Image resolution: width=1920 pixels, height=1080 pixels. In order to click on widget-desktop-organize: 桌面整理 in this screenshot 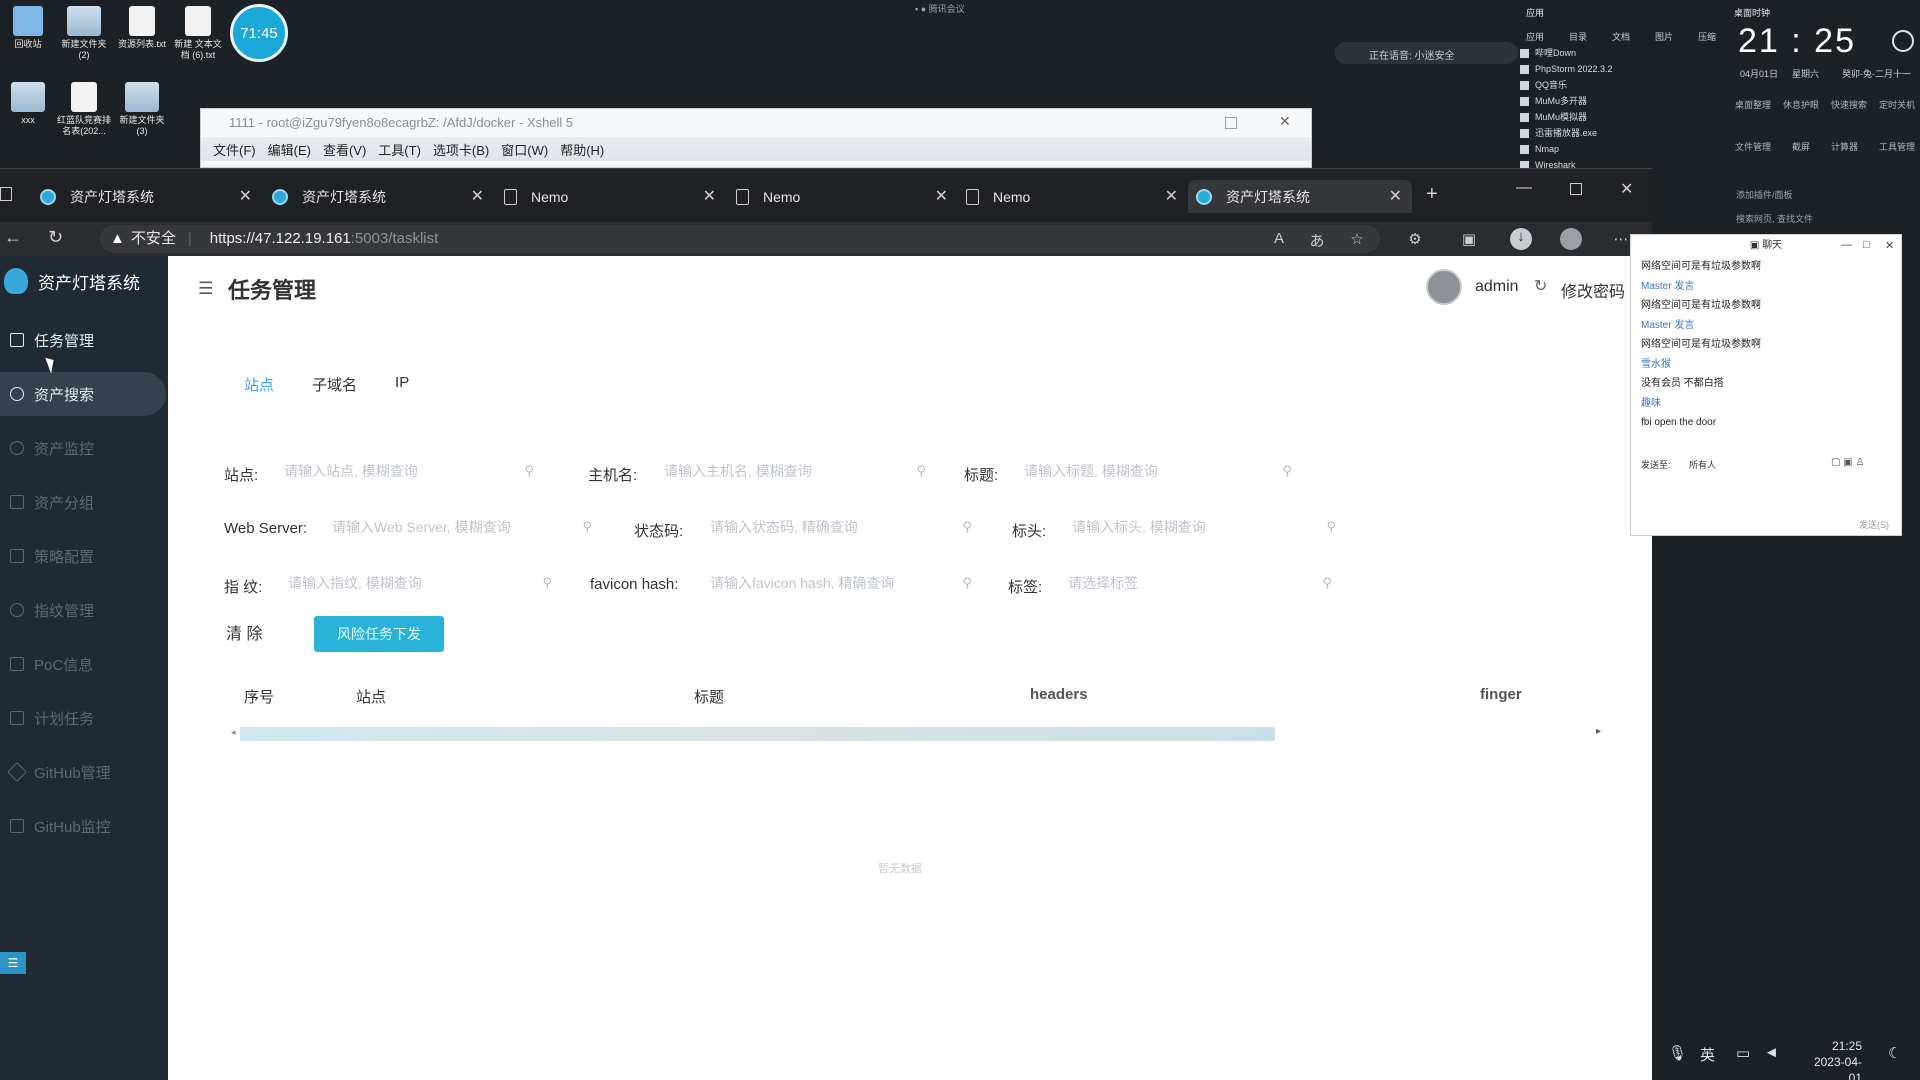, I will do `click(1753, 104)`.